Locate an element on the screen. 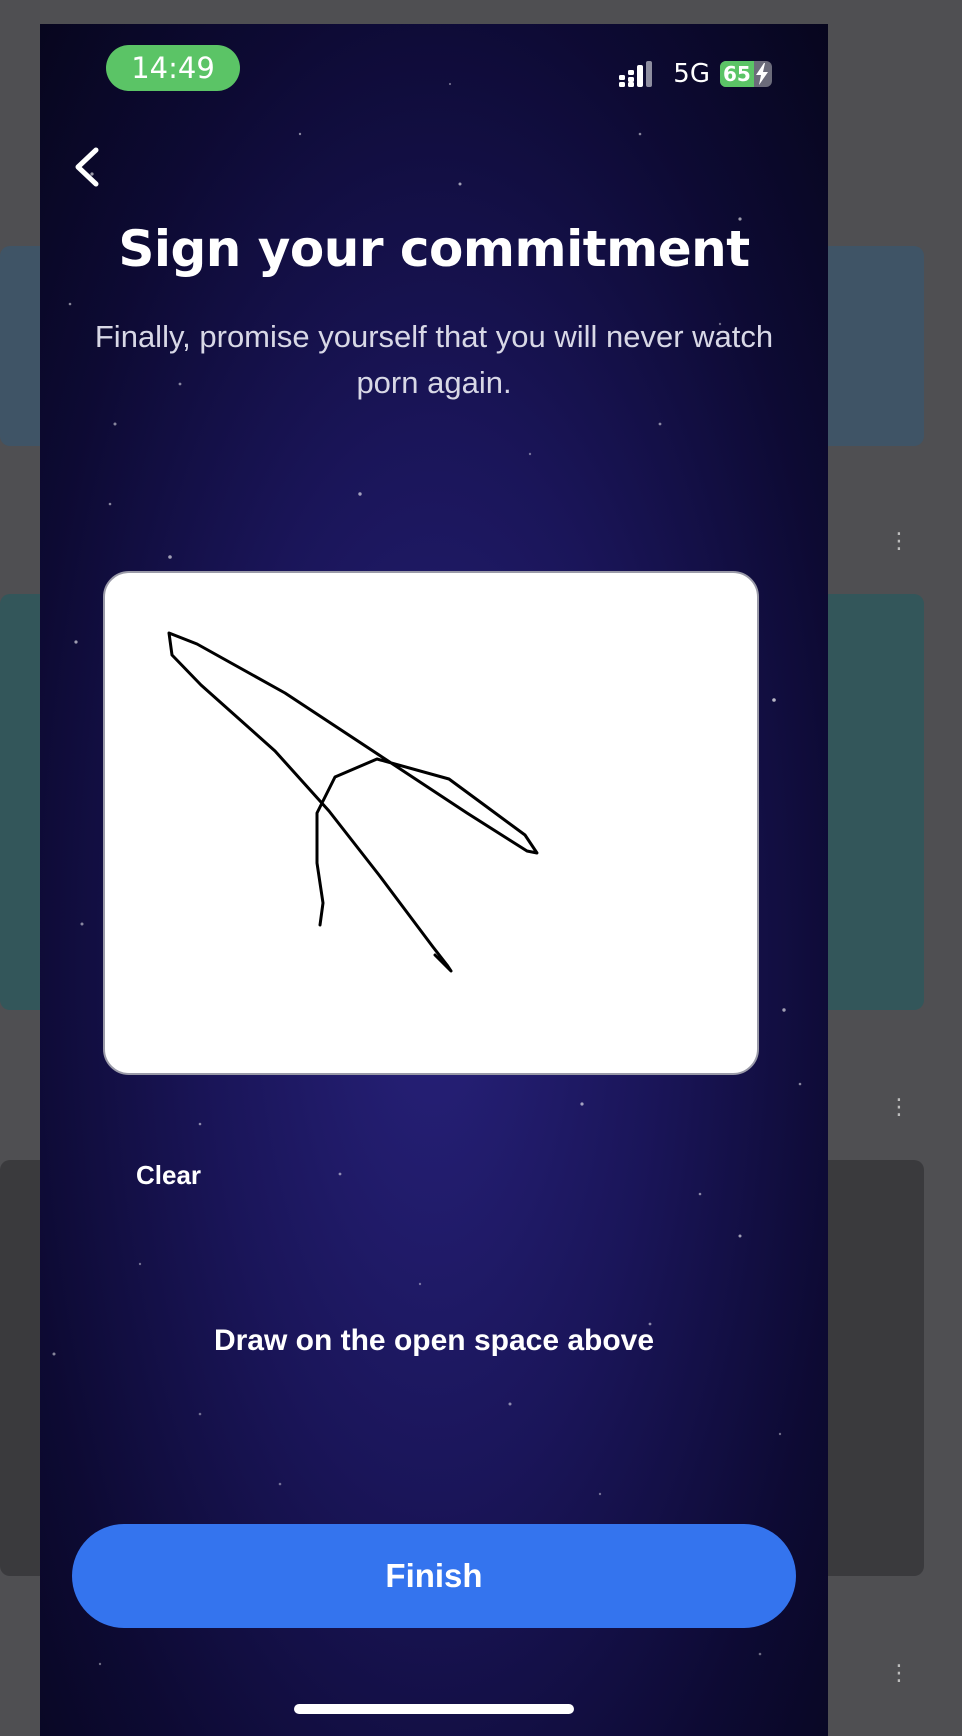 This screenshot has width=962, height=1736. page-title: Sign your commitment is located at coordinates (434, 249).